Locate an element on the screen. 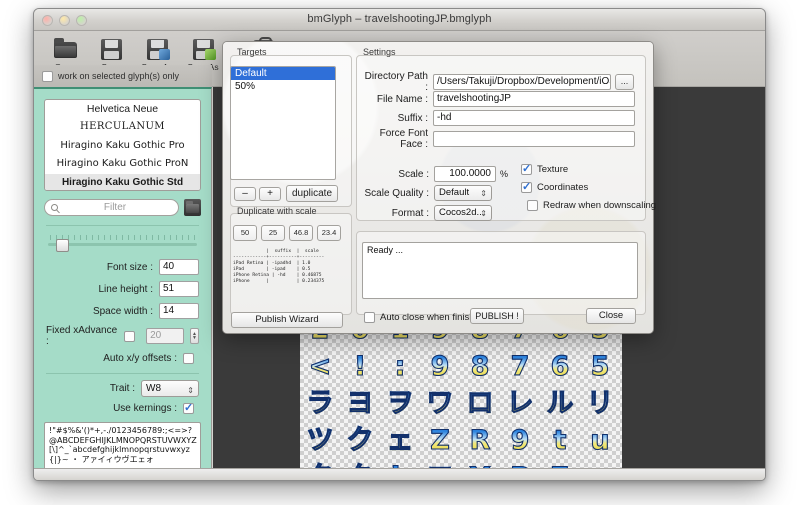 The height and width of the screenshot is (505, 800). auto-close-row: Auto close when finished is located at coordinates (424, 317).